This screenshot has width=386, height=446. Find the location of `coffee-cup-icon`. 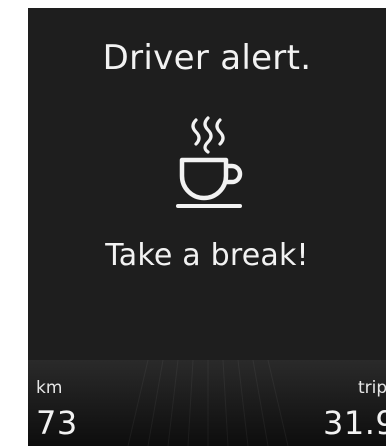

coffee-cup-icon is located at coordinates (209, 162).